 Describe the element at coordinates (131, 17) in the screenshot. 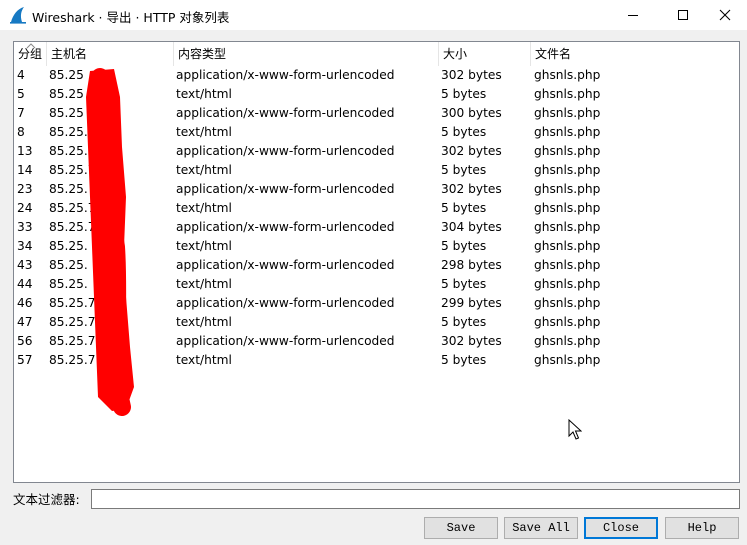

I see `window-title: Wireshark · 导出 · HTTP 对象列表` at that location.